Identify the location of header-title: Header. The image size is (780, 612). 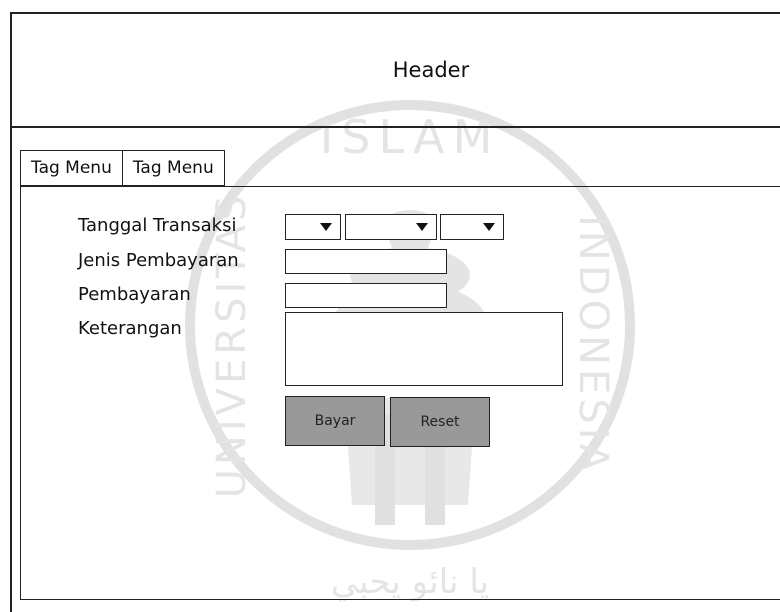
(431, 70).